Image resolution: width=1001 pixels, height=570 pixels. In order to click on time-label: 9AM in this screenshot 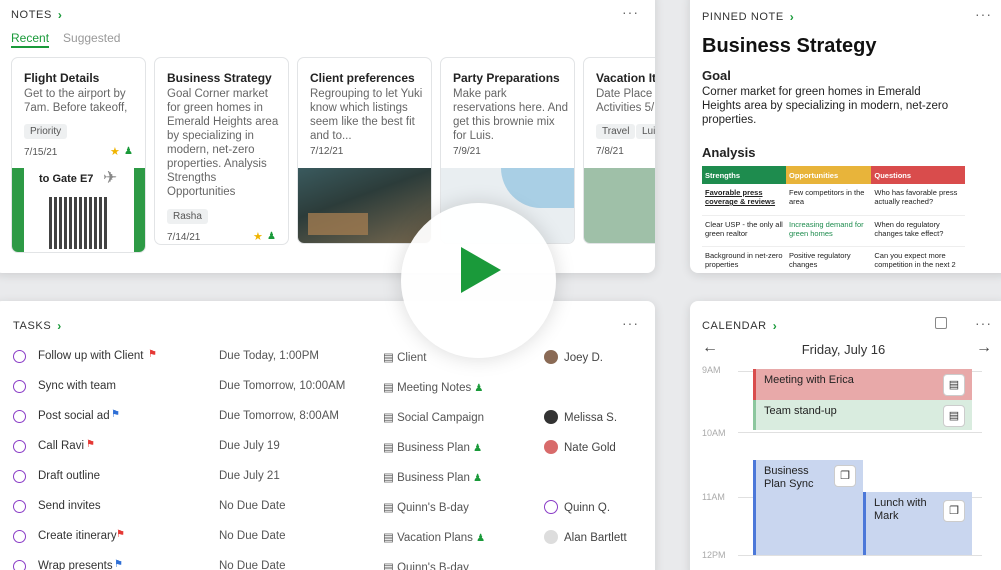, I will do `click(711, 370)`.